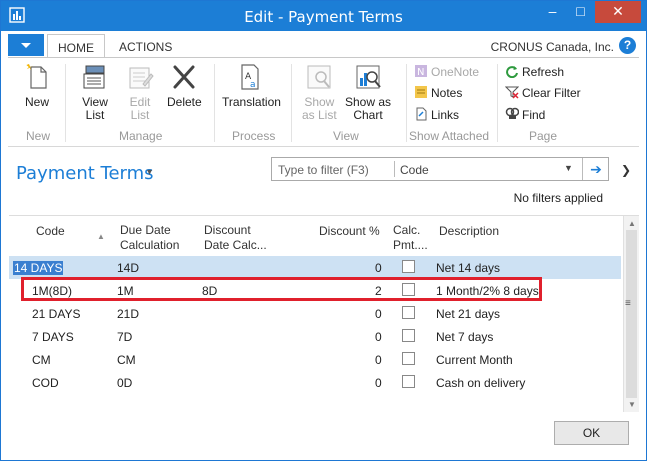 This screenshot has height=461, width=647. Describe the element at coordinates (315, 336) in the screenshot. I see `table-row: 7 DAYS 7D 0 Net 7 days` at that location.